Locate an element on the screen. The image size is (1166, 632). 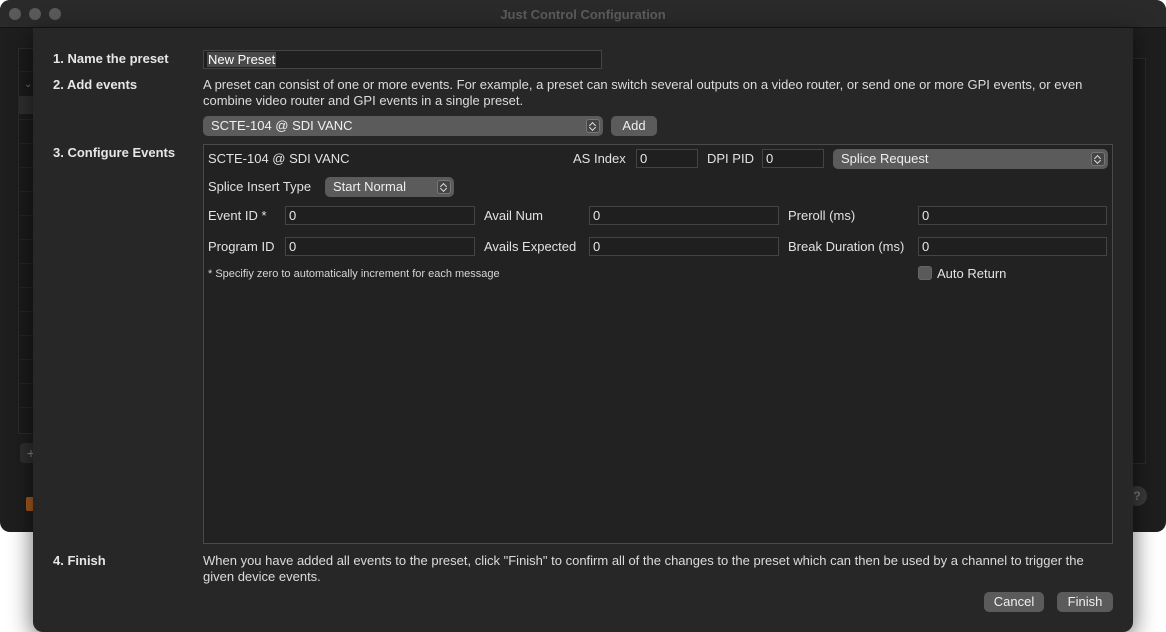
finish-button: Finish is located at coordinates (1085, 602).